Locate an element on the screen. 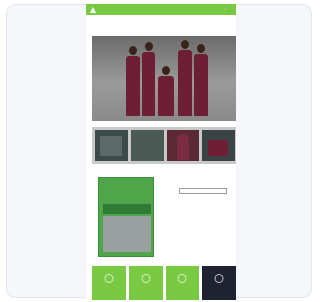 This screenshot has height=302, width=320. guide-book-cover is located at coordinates (126, 217).